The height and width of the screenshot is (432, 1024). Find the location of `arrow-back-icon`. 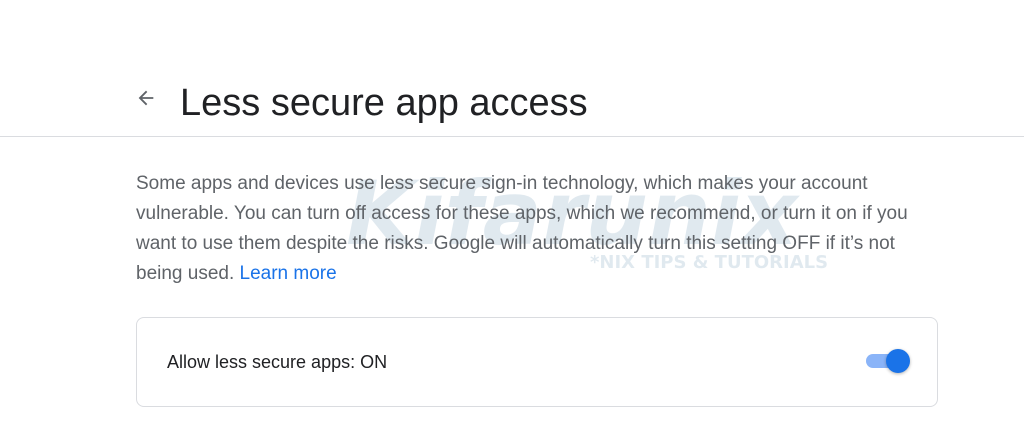

arrow-back-icon is located at coordinates (146, 100).